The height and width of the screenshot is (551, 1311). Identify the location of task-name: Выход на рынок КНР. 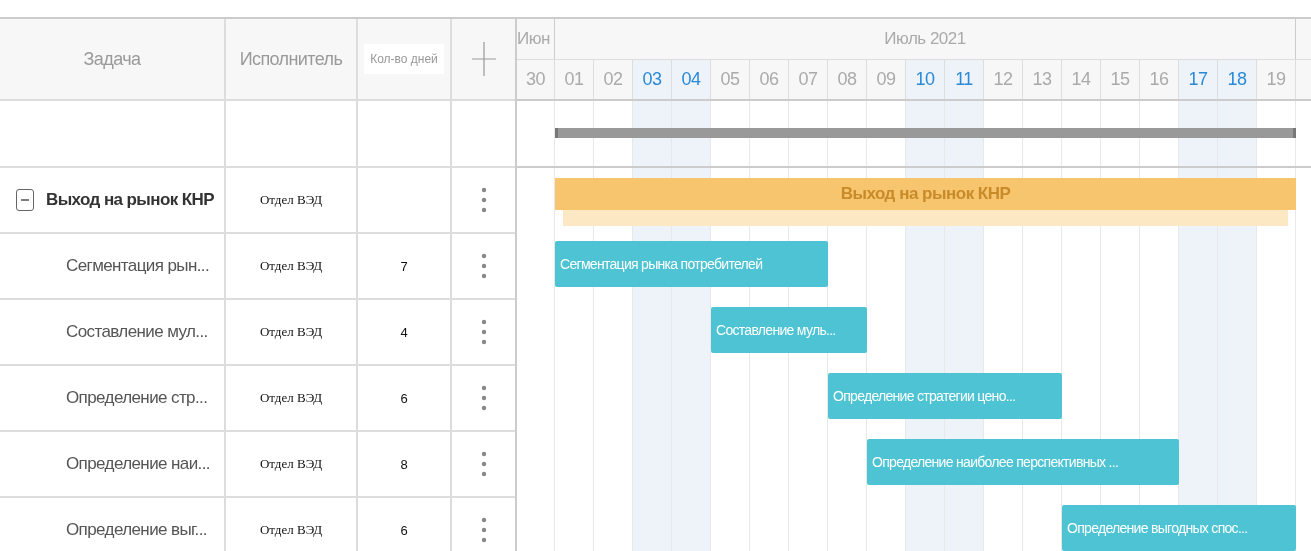
(130, 200).